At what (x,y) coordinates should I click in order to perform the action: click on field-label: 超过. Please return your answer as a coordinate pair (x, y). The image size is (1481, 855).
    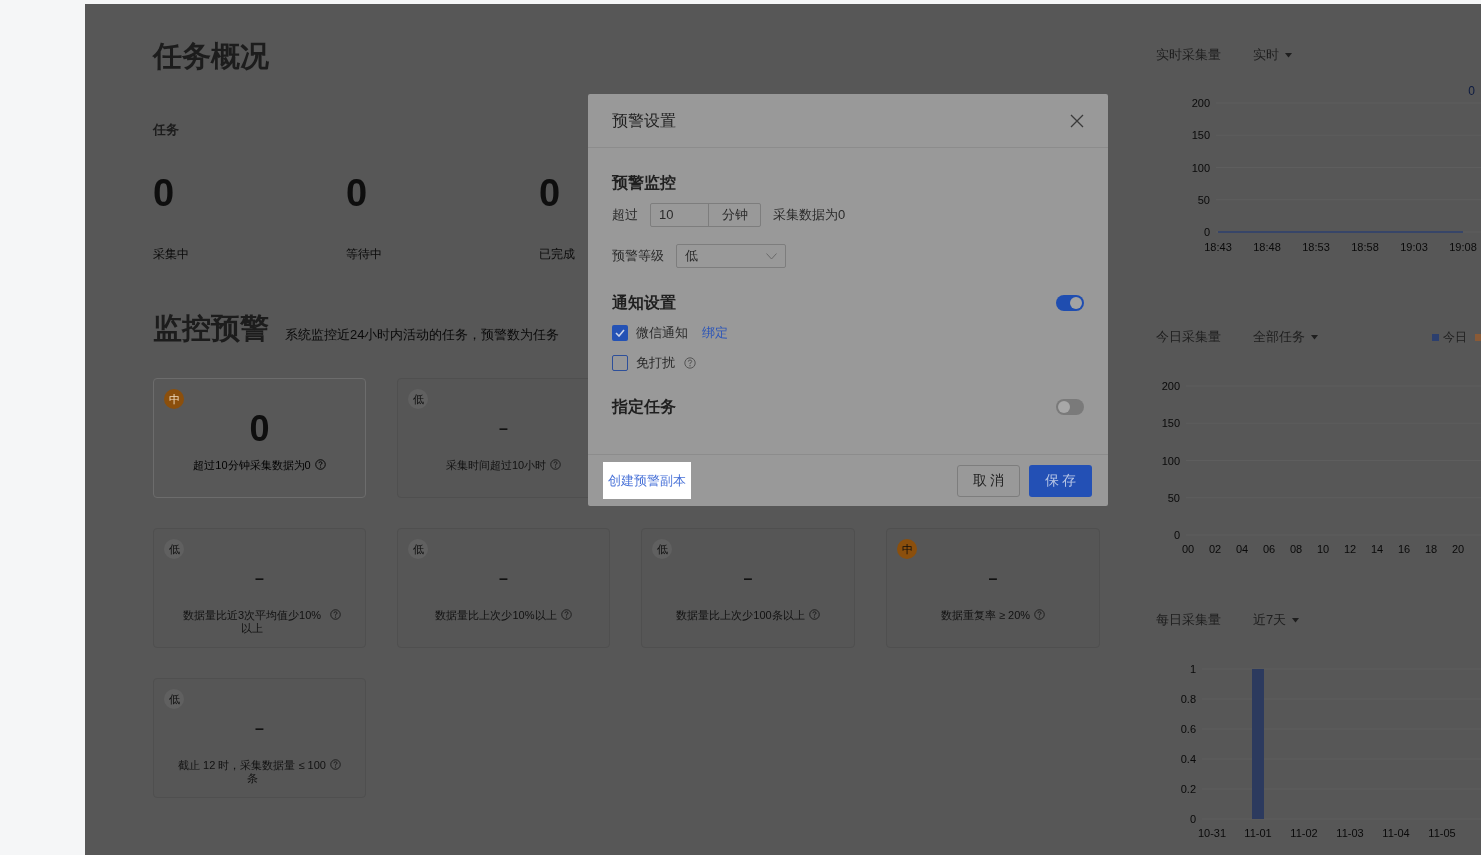
    Looking at the image, I should click on (625, 215).